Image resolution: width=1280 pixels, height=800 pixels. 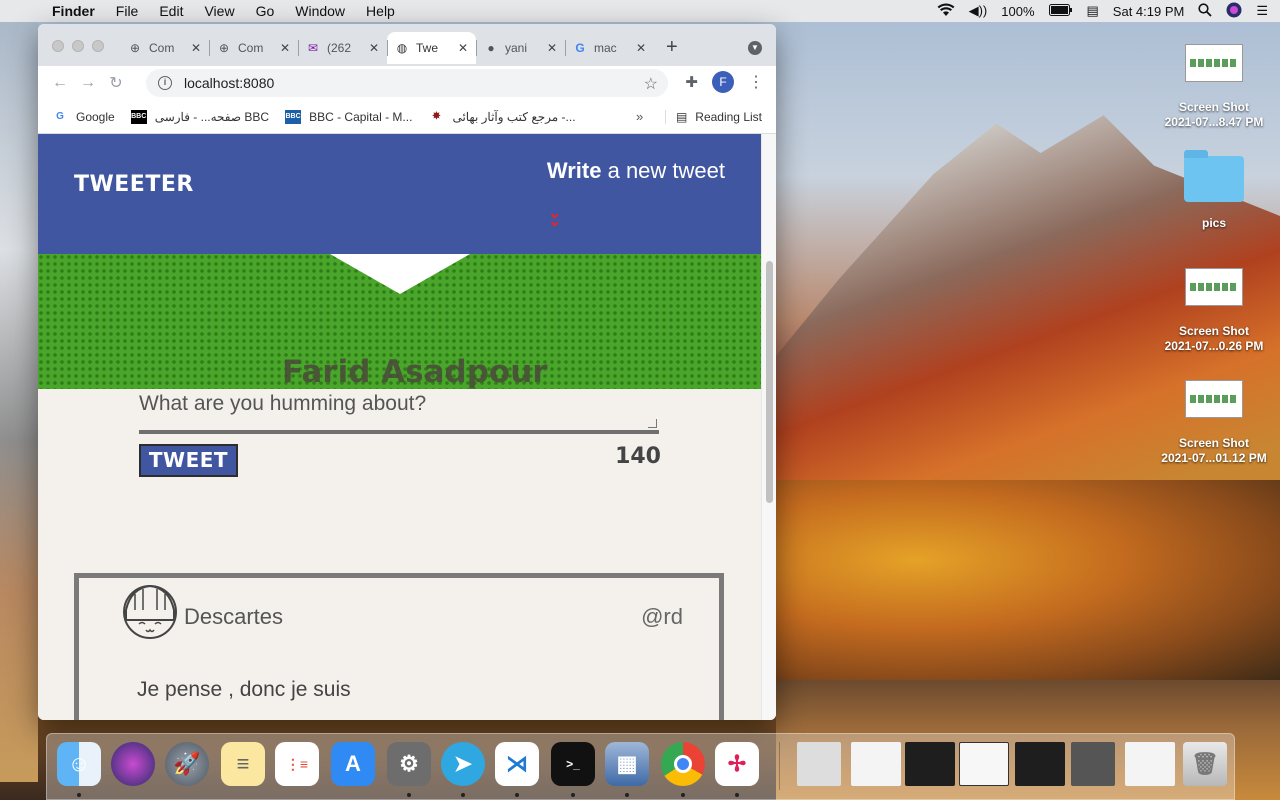 I want to click on bookmark-star-icon: ☆, so click(x=651, y=84).